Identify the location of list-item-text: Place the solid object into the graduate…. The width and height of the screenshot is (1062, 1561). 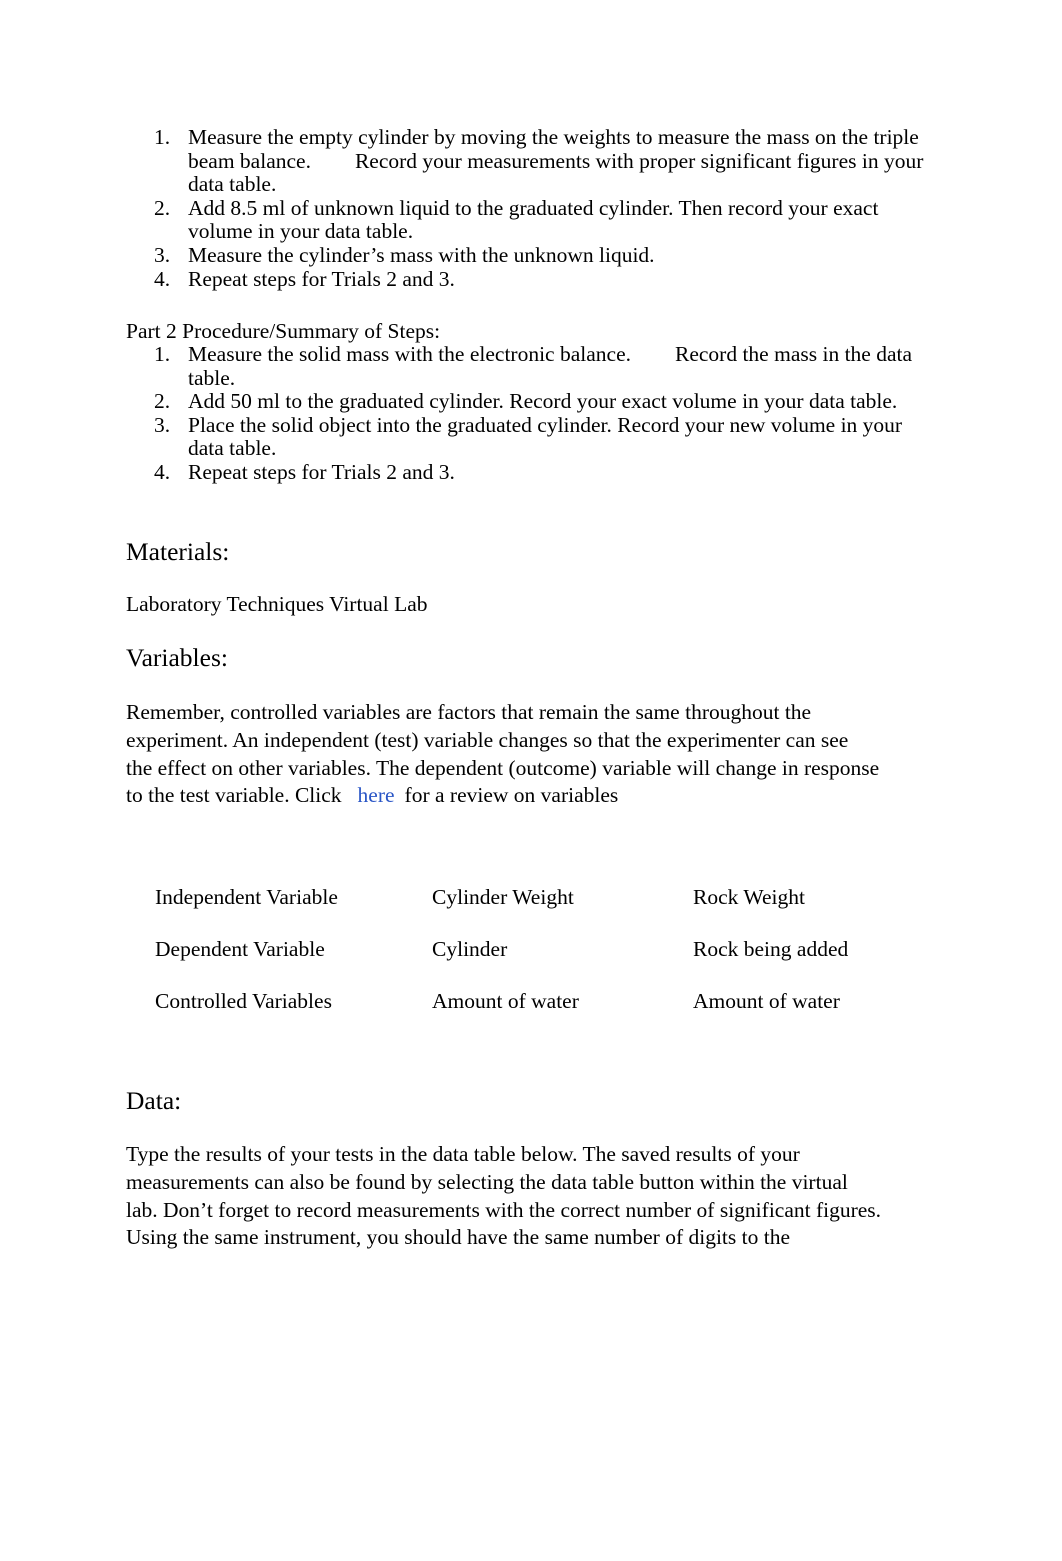
(545, 436).